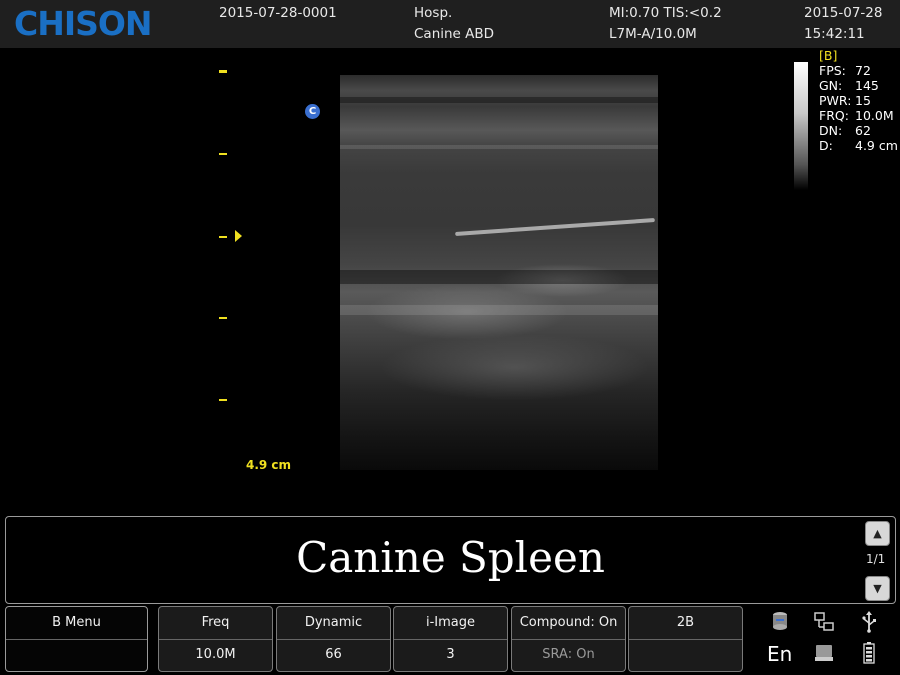  I want to click on param-key: GN:, so click(831, 85).